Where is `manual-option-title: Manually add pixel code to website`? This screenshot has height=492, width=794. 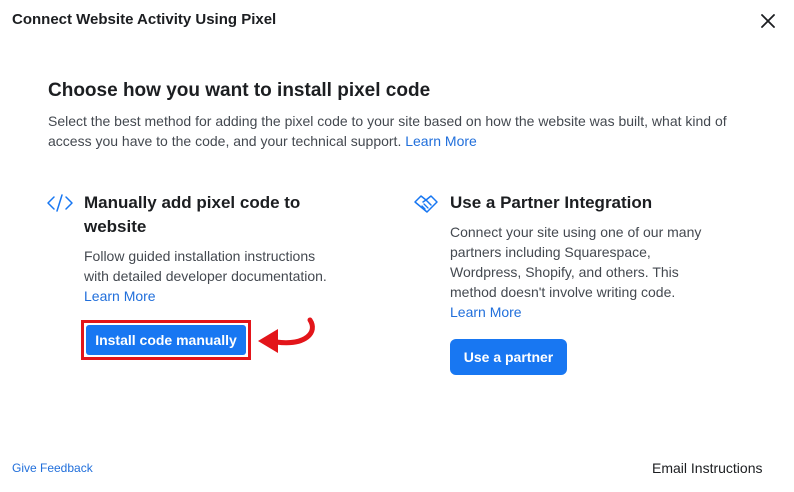 manual-option-title: Manually add pixel code to website is located at coordinates (192, 214).